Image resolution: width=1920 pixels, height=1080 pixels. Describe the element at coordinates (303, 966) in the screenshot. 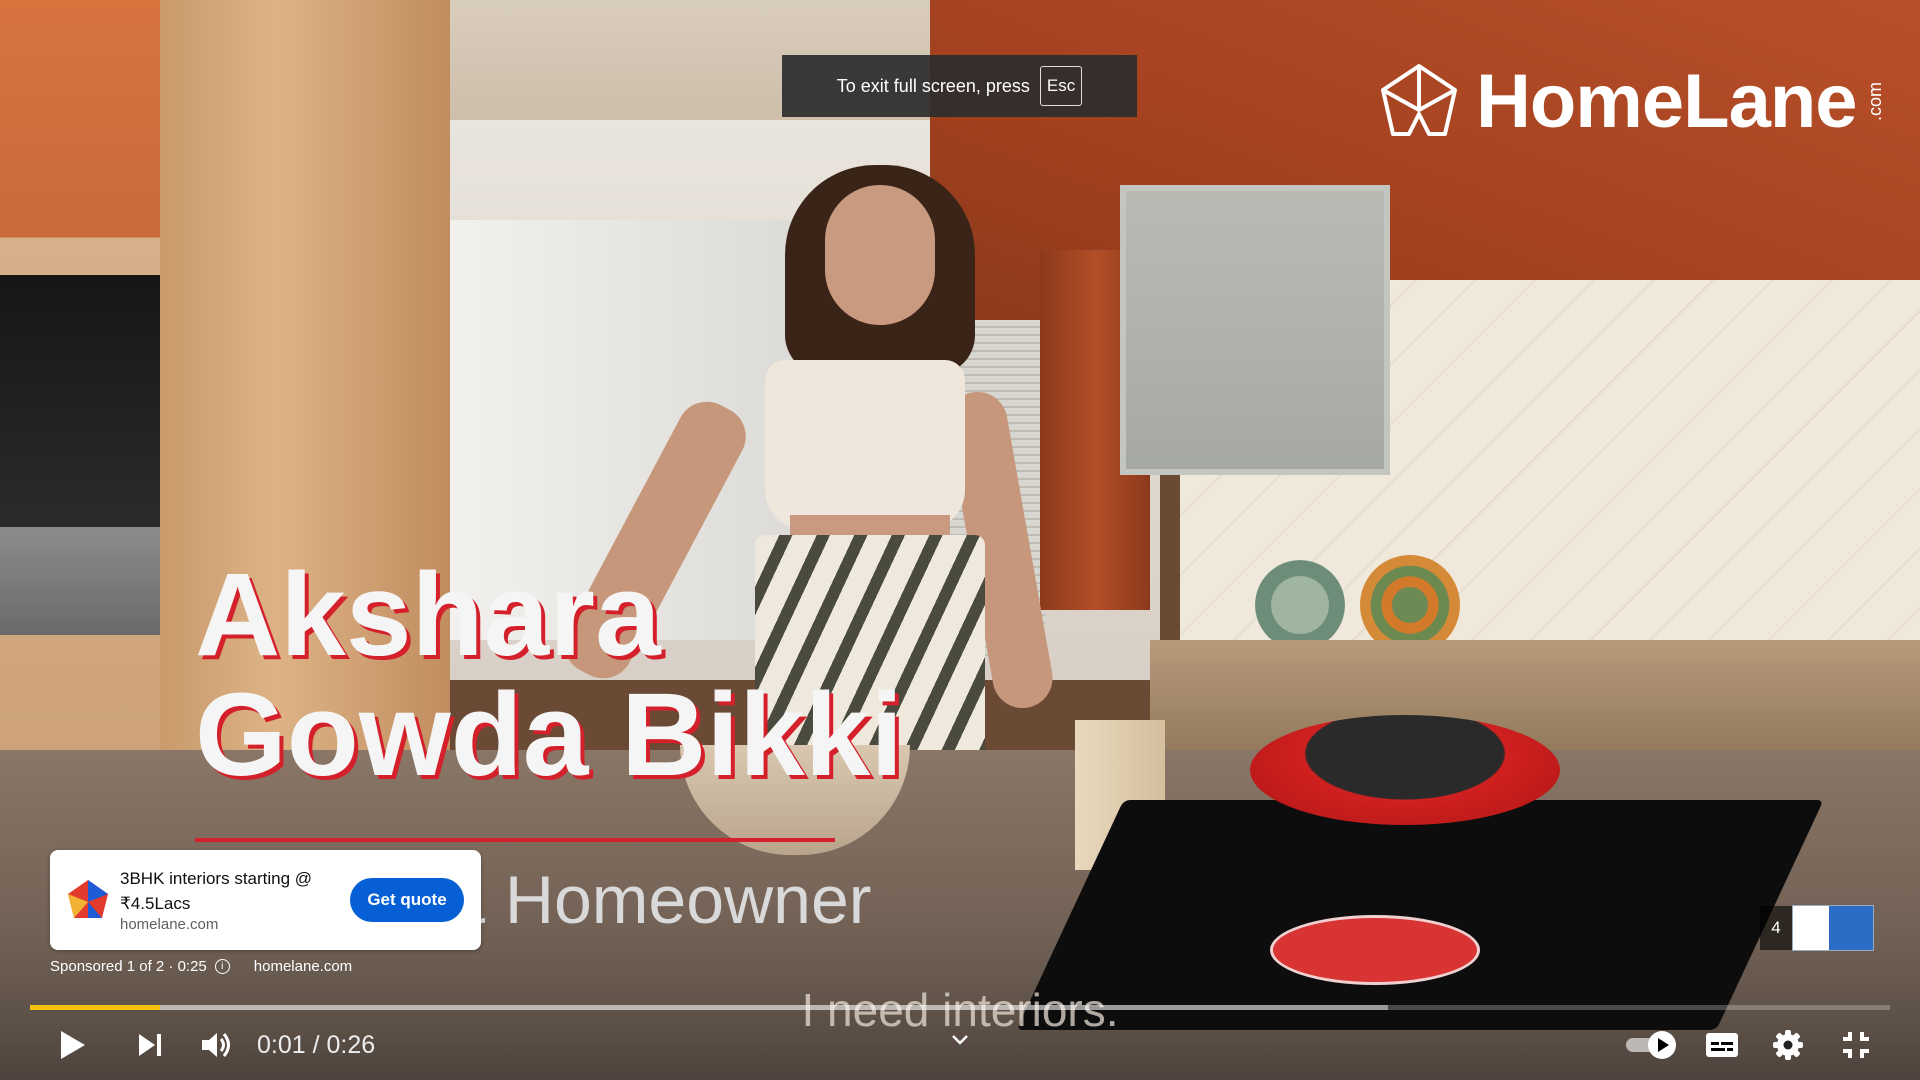

I see `ad-link: homelane.com` at that location.